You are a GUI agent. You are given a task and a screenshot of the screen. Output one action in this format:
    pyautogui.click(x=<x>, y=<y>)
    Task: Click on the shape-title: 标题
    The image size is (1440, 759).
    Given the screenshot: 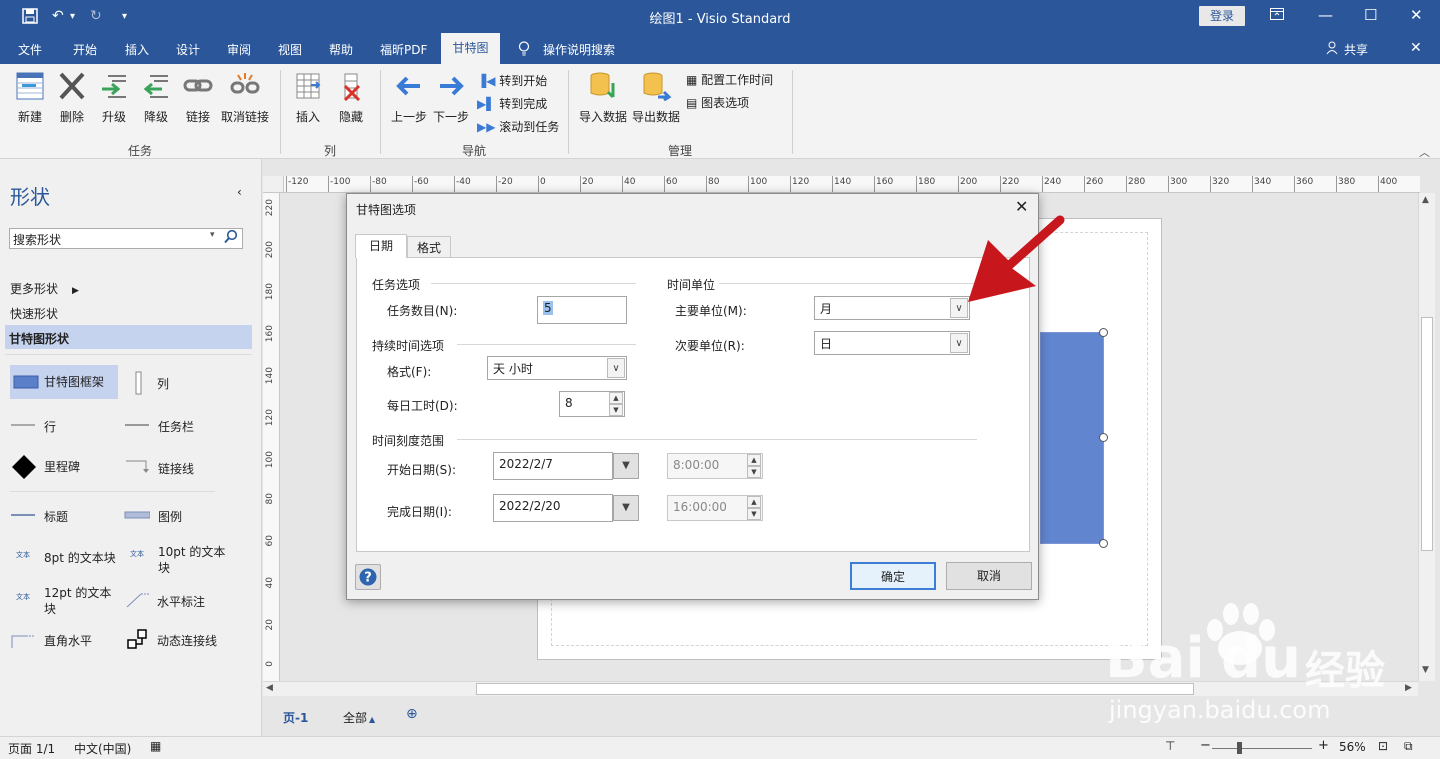 What is the action you would take?
    pyautogui.click(x=60, y=517)
    